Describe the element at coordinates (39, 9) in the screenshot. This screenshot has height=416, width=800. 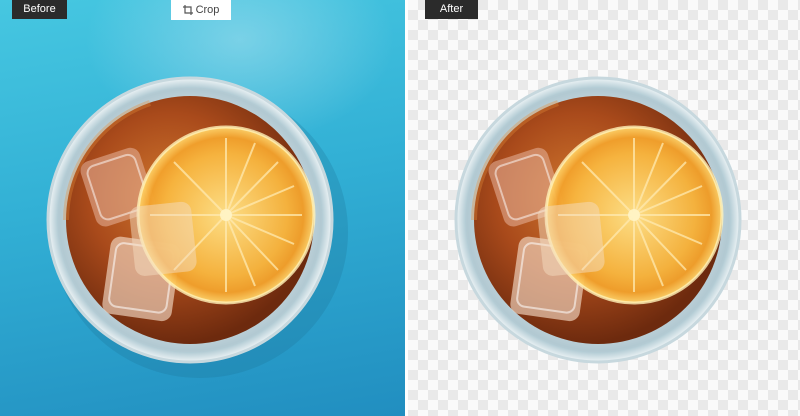
I see `before-label: Before` at that location.